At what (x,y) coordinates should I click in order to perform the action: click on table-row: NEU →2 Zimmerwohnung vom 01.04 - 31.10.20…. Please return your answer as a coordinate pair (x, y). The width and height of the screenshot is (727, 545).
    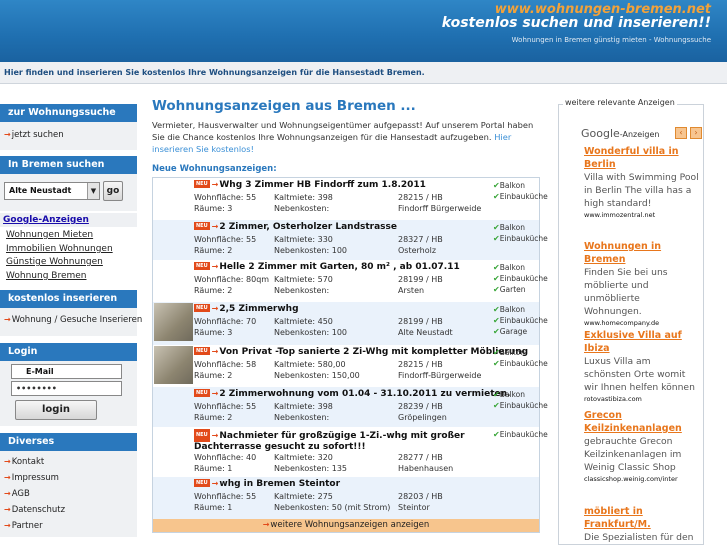
    Looking at the image, I should click on (350, 407).